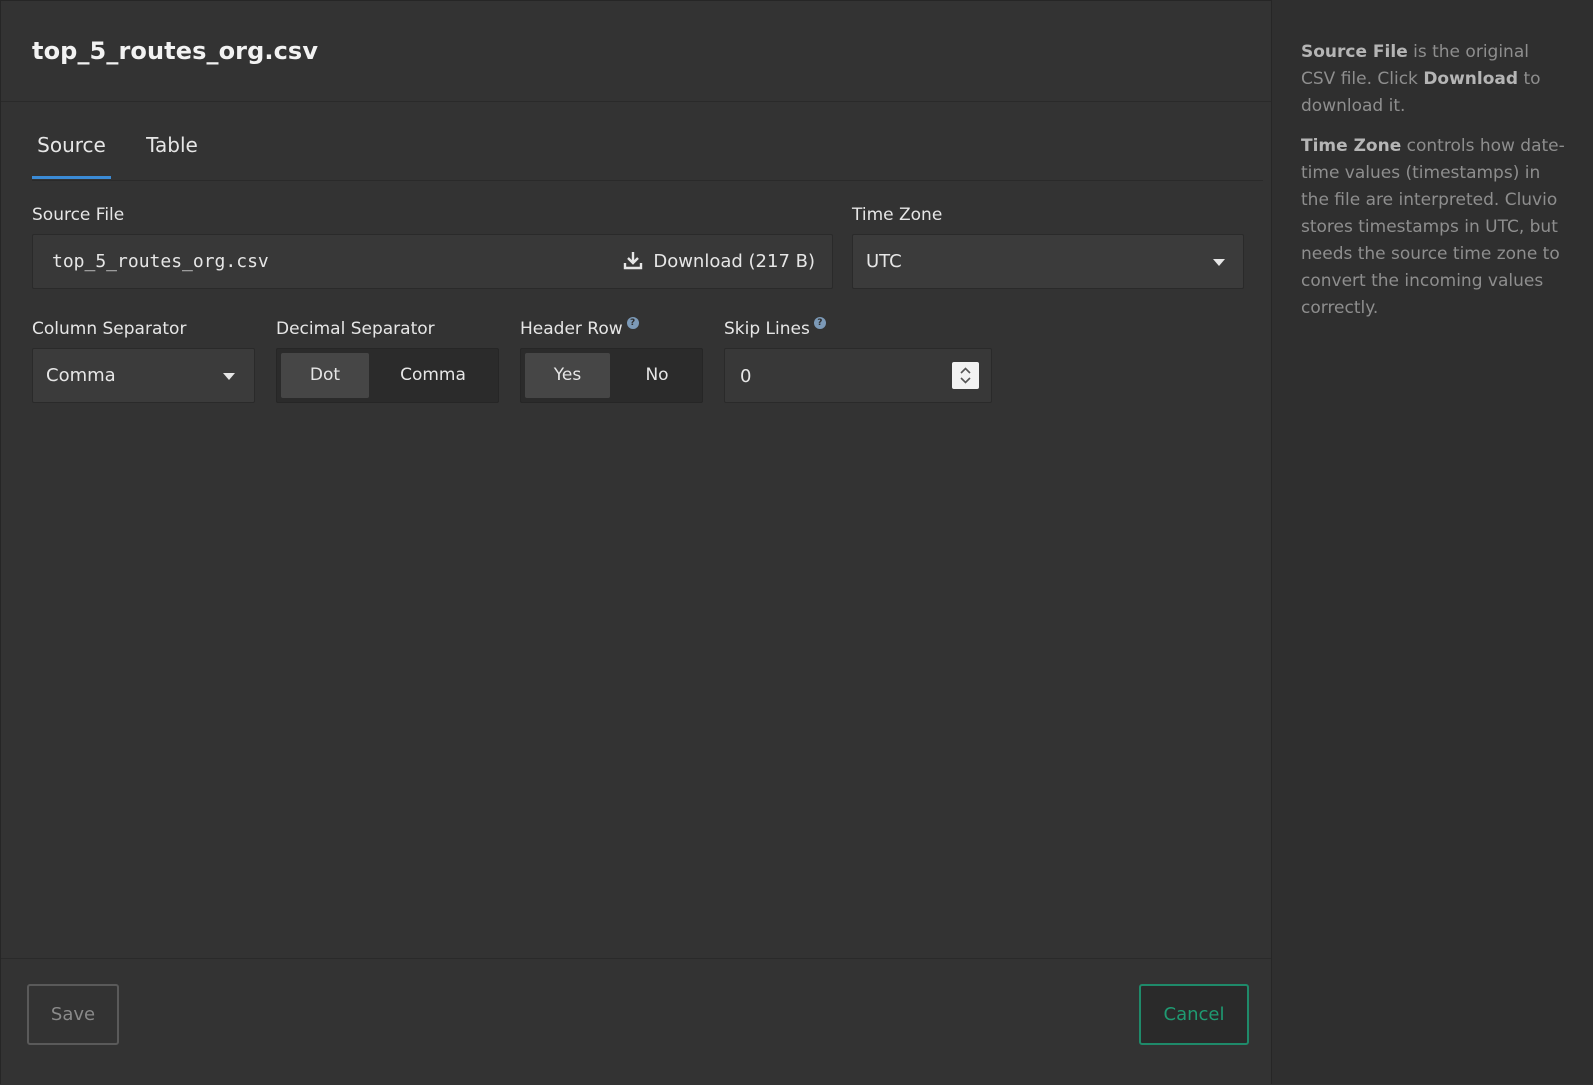  What do you see at coordinates (143, 375) in the screenshot?
I see `column-separator-select: Comma` at bounding box center [143, 375].